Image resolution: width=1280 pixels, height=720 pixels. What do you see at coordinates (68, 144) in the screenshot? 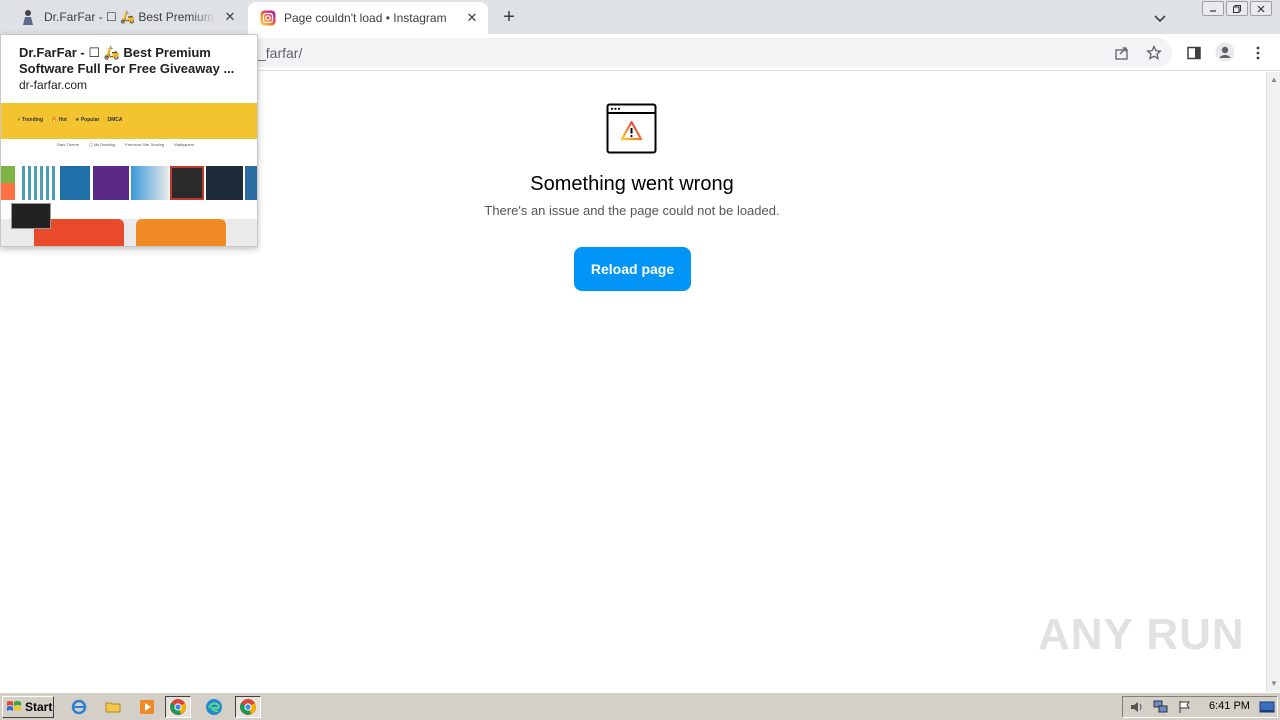
I see `preview-link: Dark Theme` at bounding box center [68, 144].